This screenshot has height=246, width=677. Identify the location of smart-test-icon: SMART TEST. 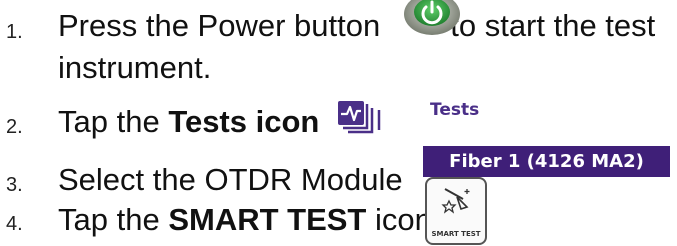
(456, 211).